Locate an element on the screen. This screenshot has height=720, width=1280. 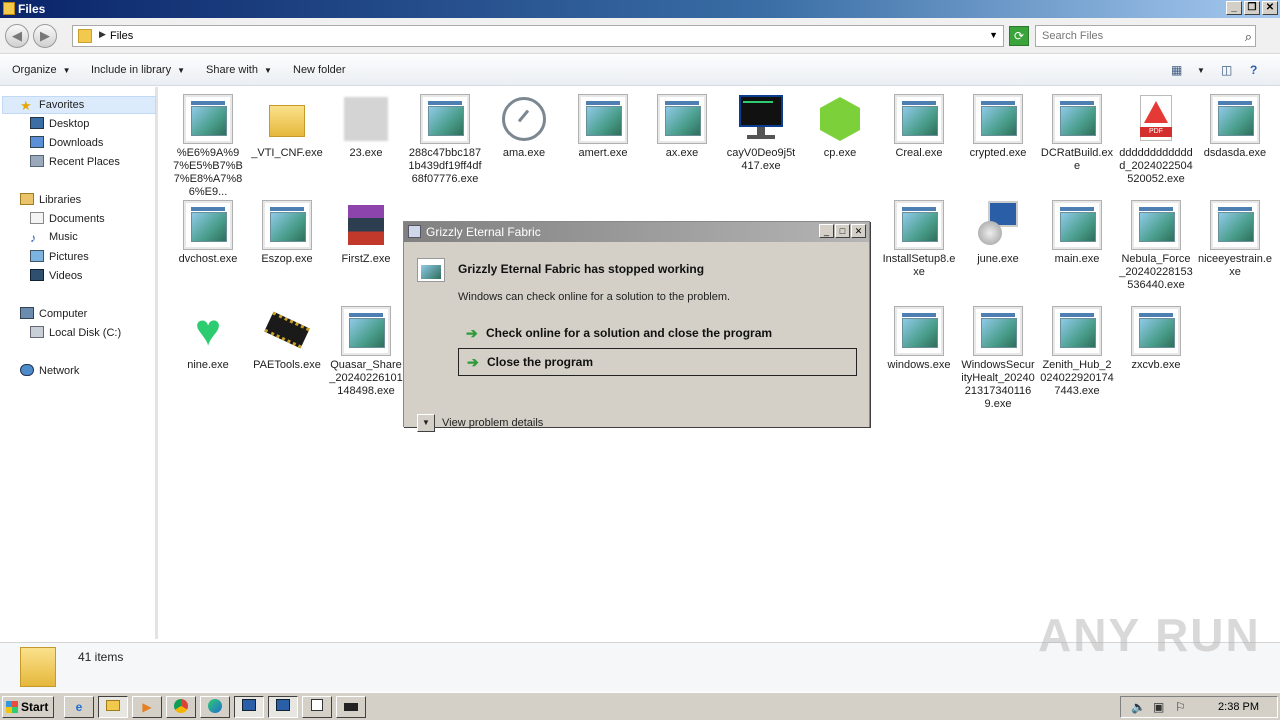
preview-pane-icon: ◫ is located at coordinates (1226, 70).